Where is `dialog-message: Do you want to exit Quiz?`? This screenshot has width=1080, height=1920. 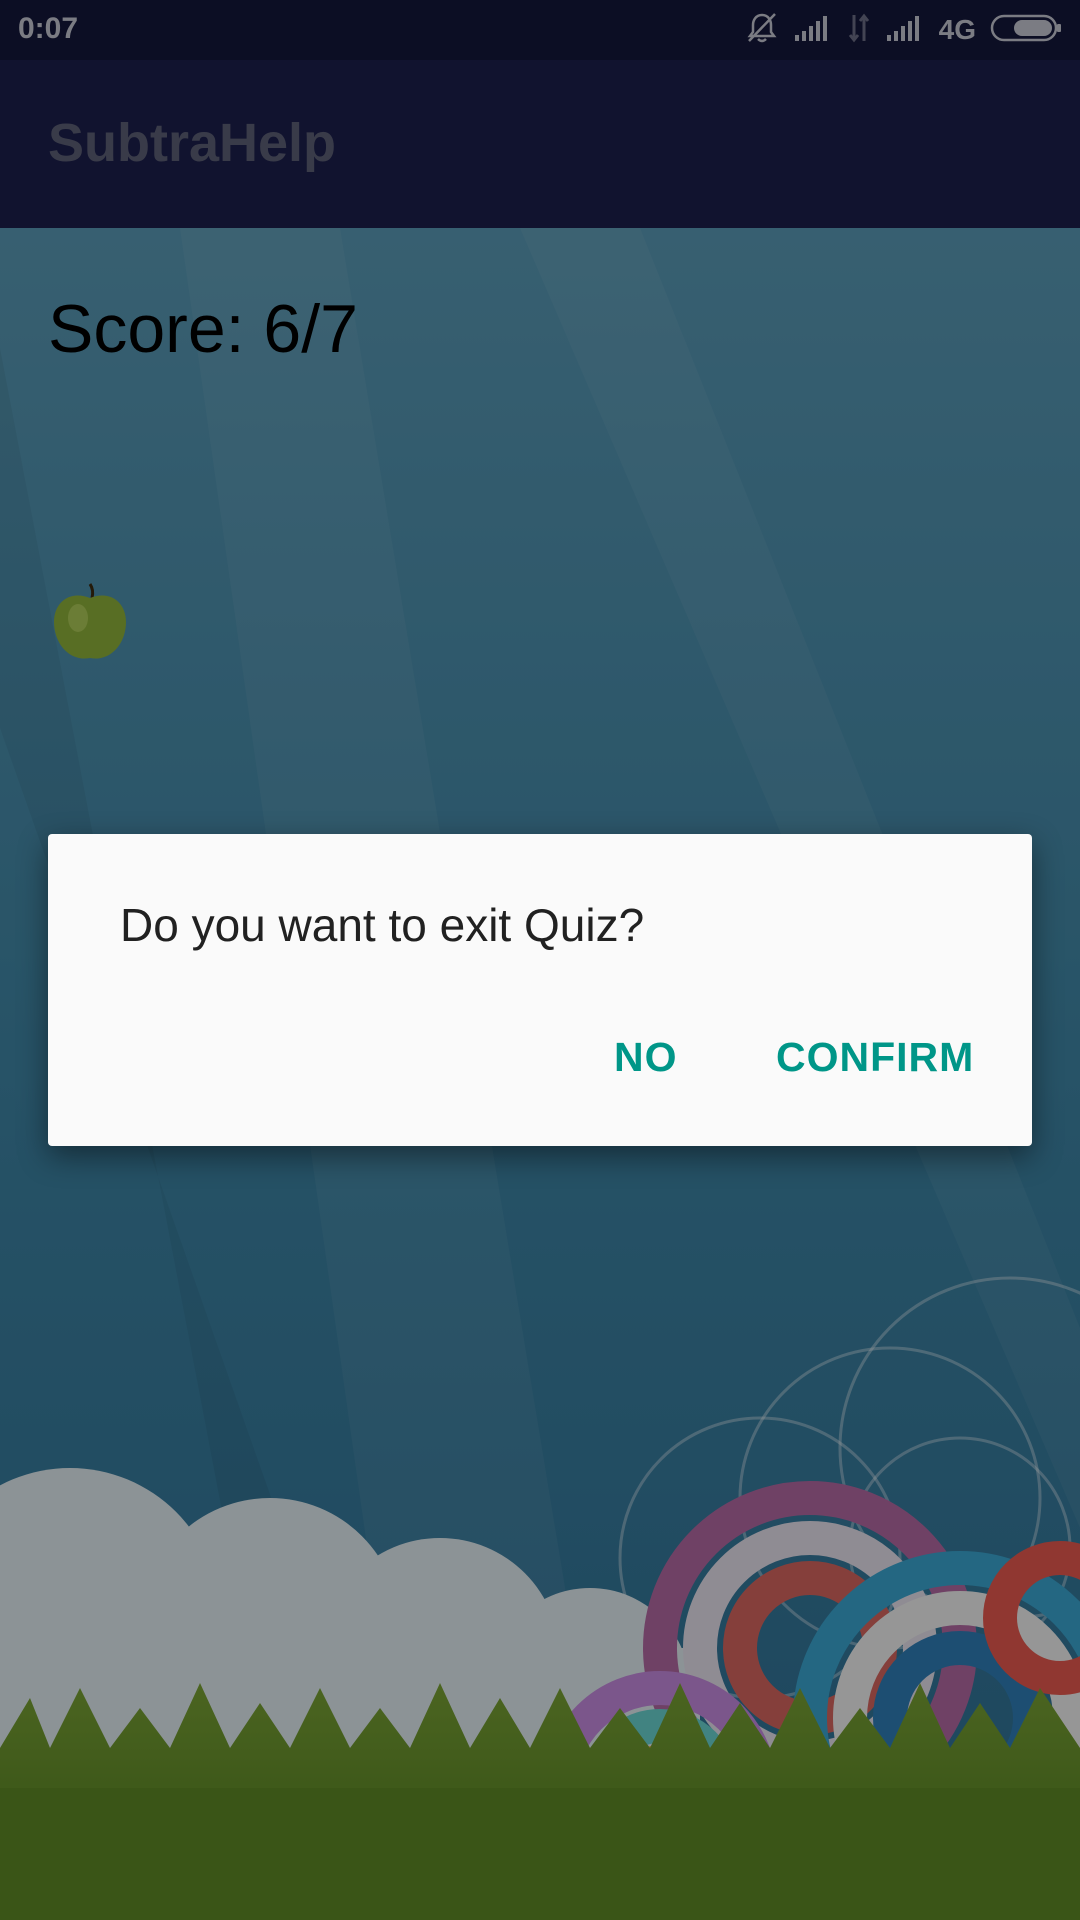
dialog-message: Do you want to exit Quiz? is located at coordinates (382, 925).